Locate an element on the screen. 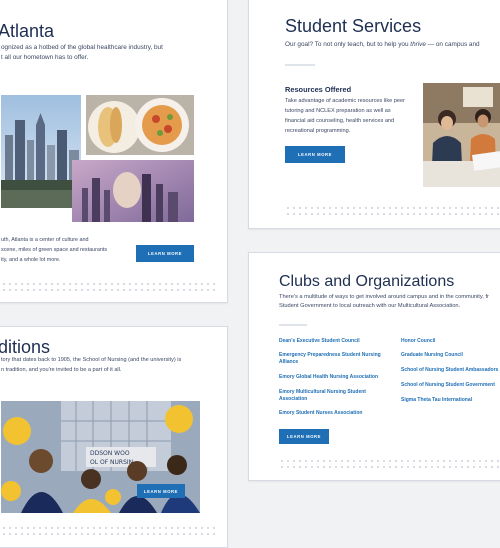 The height and width of the screenshot is (548, 500). student-services-dot-pattern is located at coordinates (392, 212).